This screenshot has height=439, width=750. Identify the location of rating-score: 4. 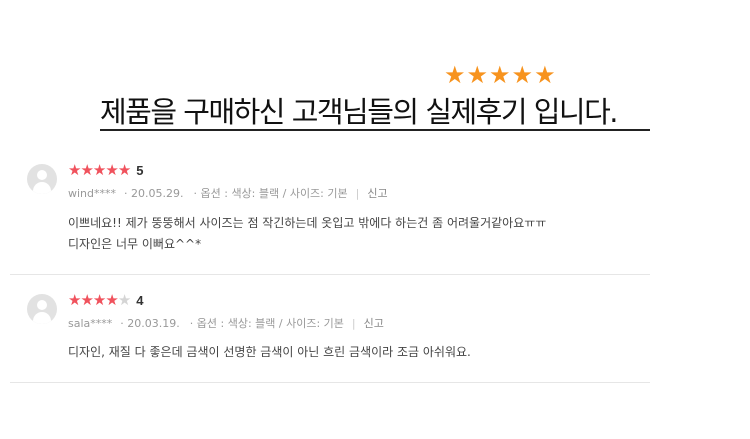
(140, 300).